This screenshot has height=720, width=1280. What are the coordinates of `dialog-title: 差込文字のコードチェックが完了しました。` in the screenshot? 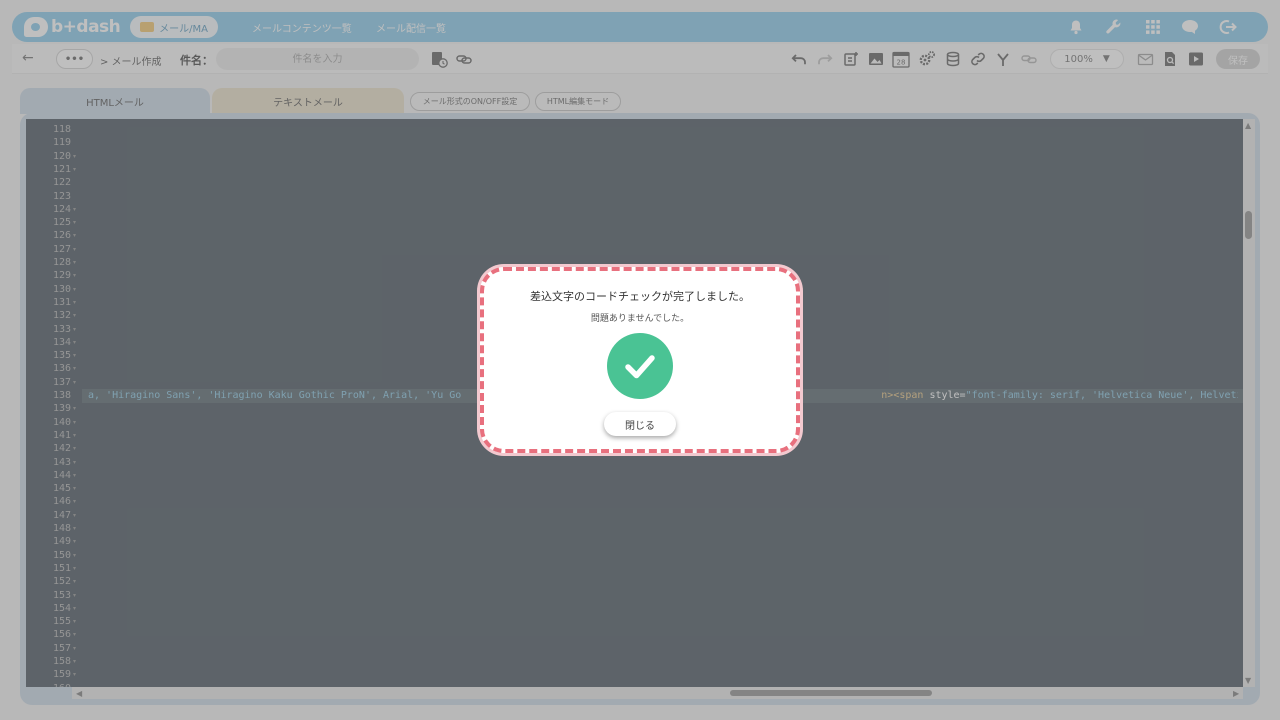 It's located at (640, 296).